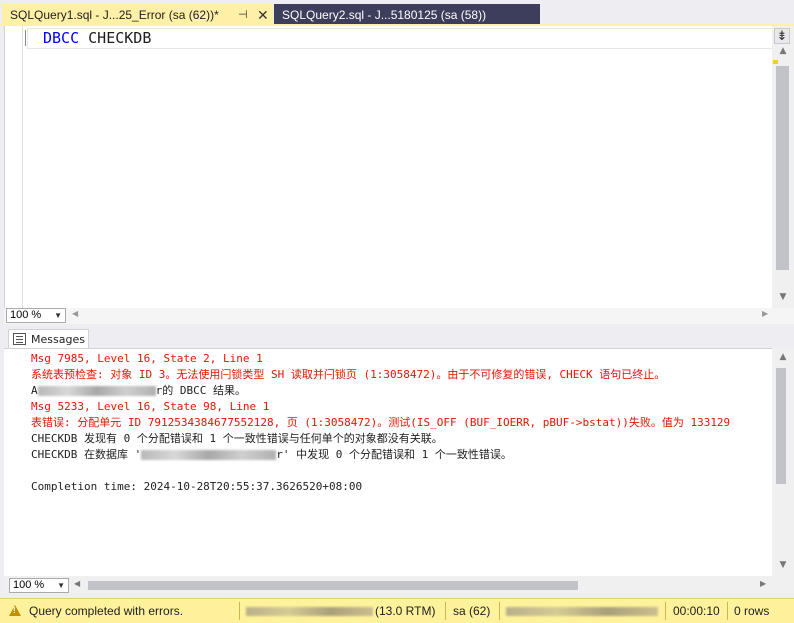 Image resolution: width=794 pixels, height=623 pixels. Describe the element at coordinates (399, 316) in the screenshot. I see `editor-horizontal-scrollbar` at that location.